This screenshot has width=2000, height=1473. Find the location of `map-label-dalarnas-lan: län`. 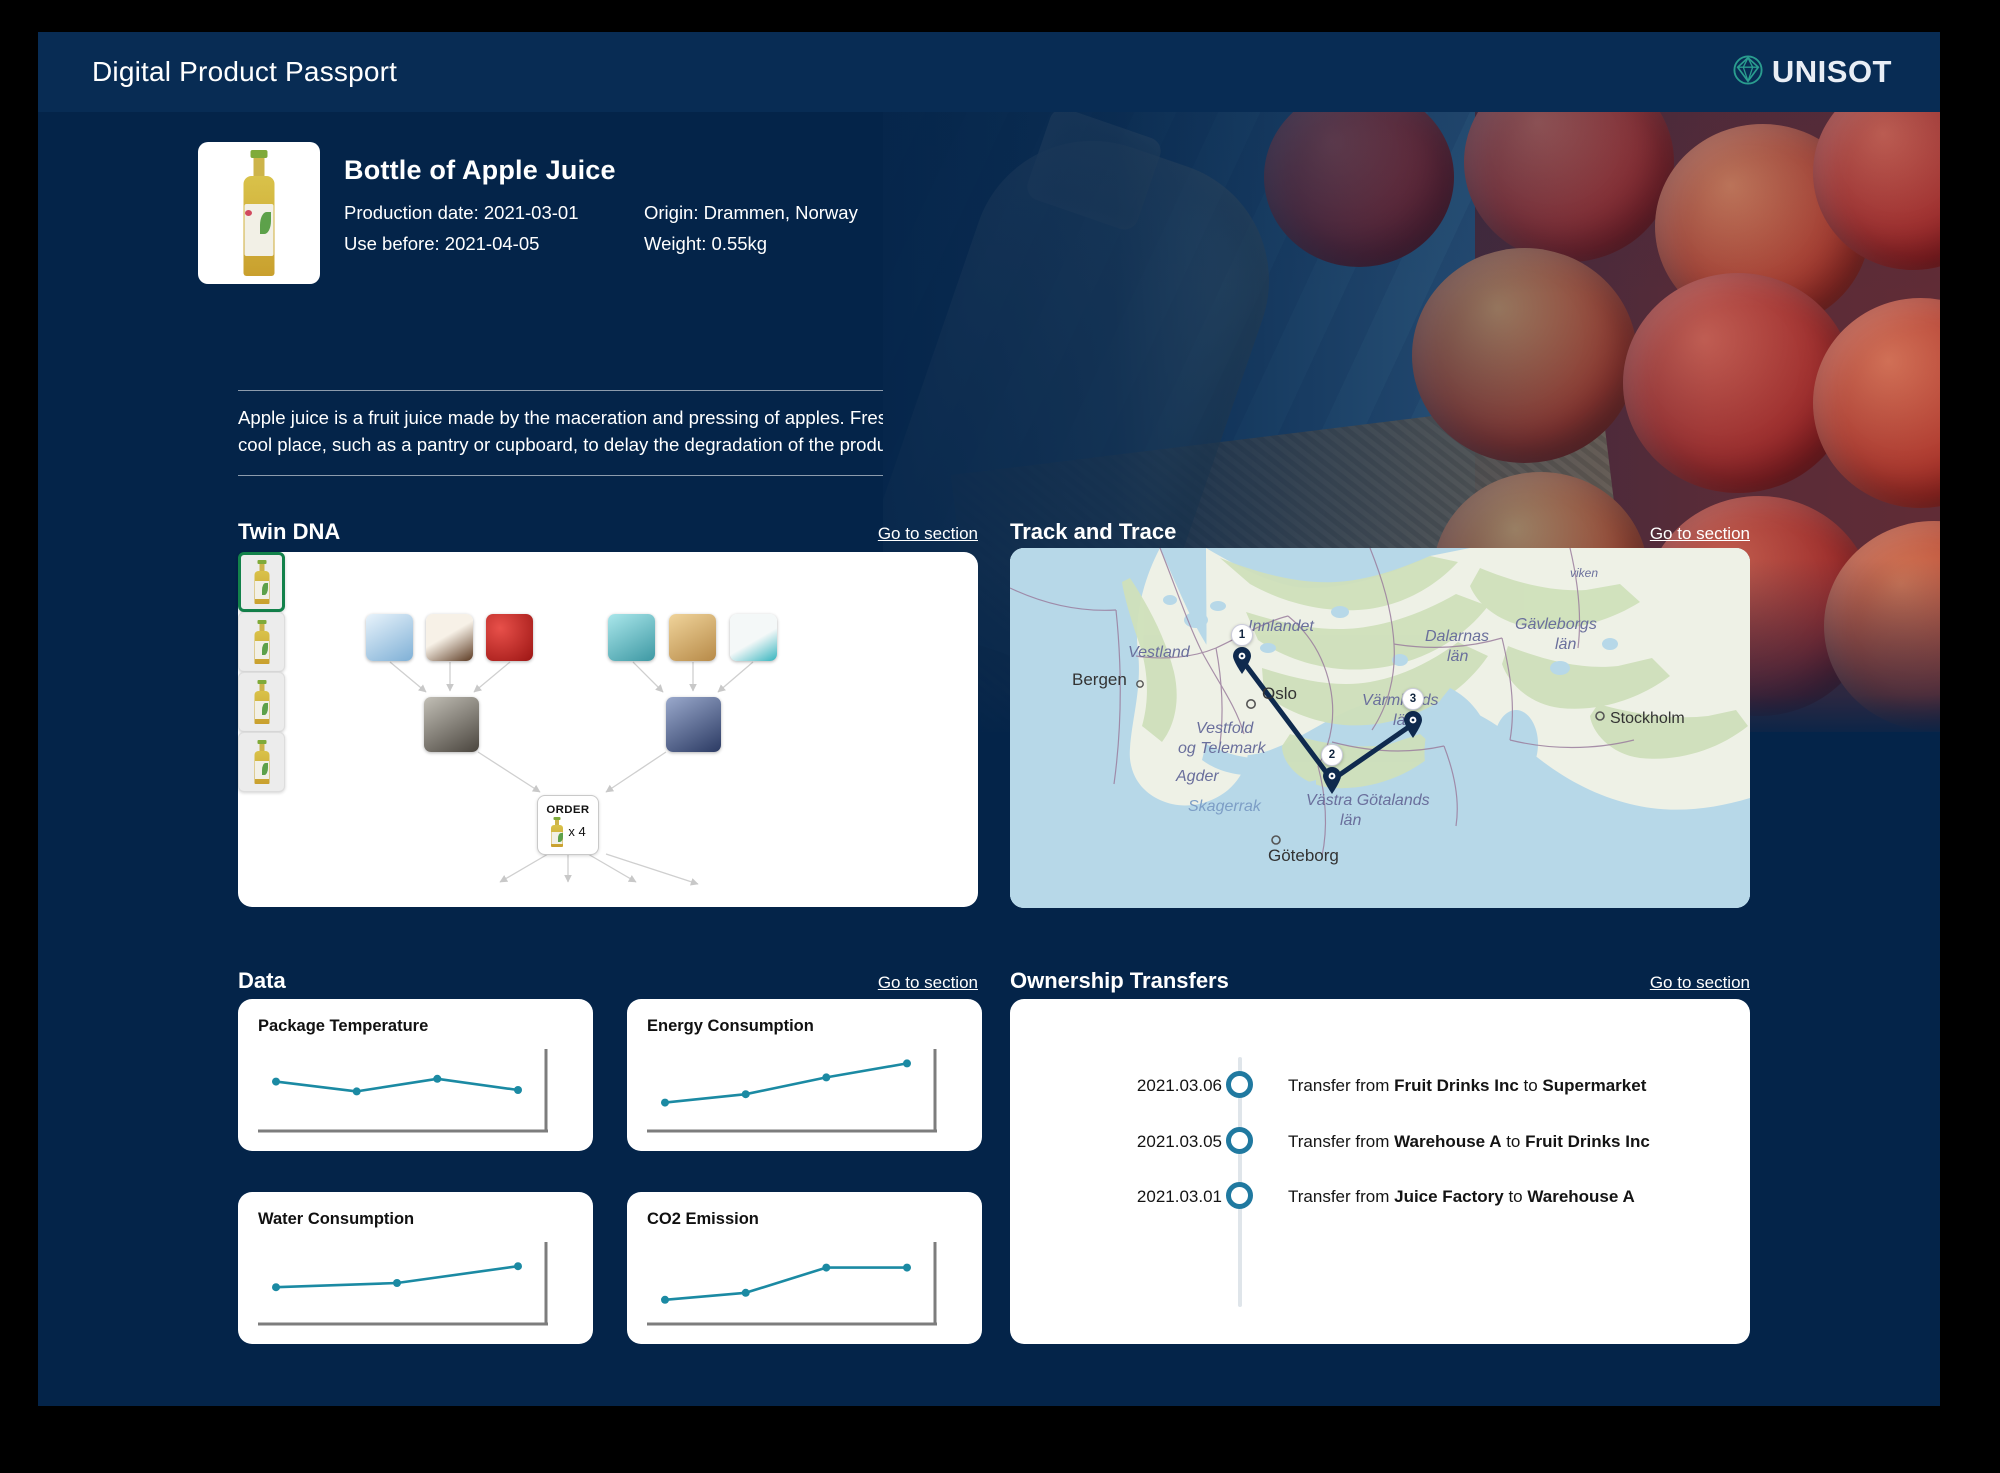

map-label-dalarnas-lan: län is located at coordinates (1458, 656).